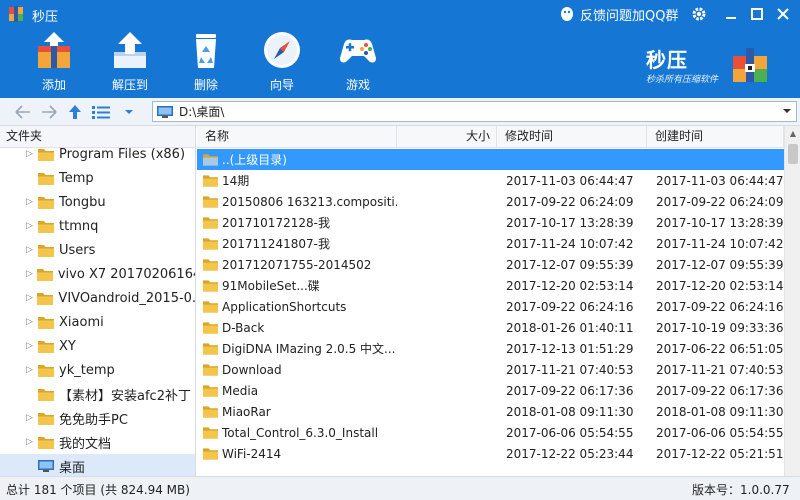 The image size is (800, 500). I want to click on tree-item: ▷ Tongbu, so click(97, 202).